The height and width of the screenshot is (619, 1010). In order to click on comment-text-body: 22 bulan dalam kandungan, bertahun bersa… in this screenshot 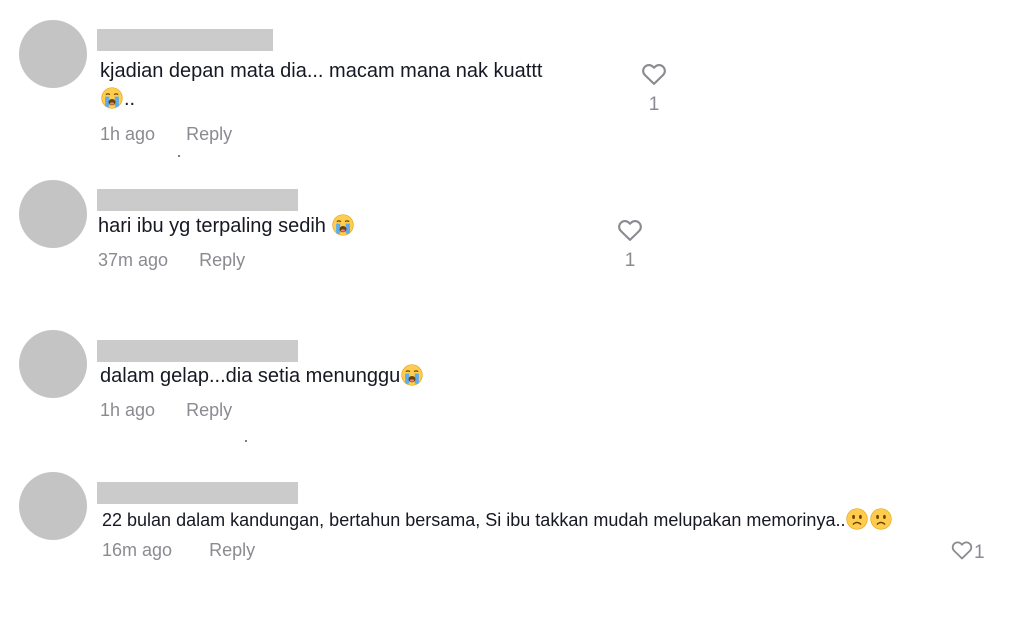, I will do `click(474, 520)`.